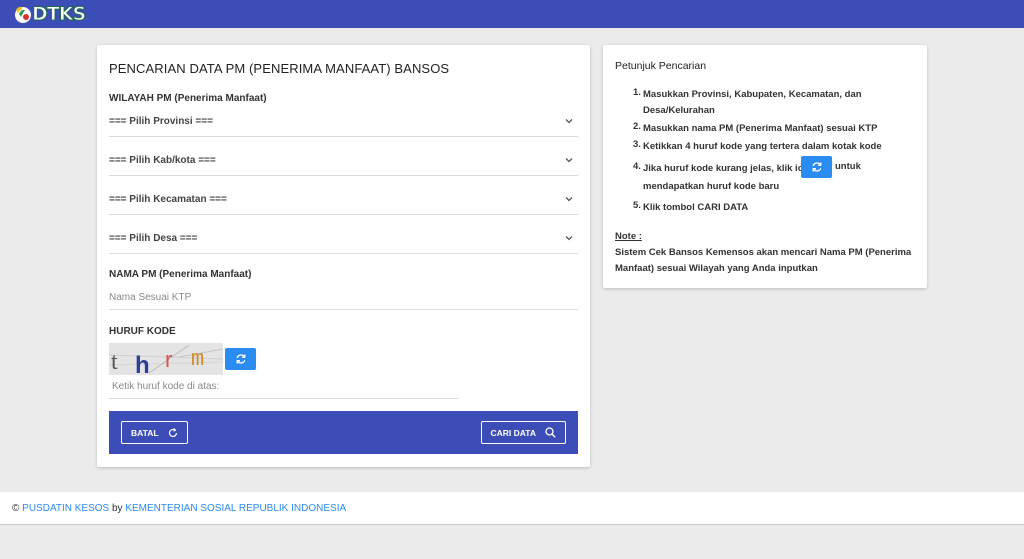 The image size is (1024, 559). What do you see at coordinates (142, 331) in the screenshot?
I see `kode-label: HURUF KODE` at bounding box center [142, 331].